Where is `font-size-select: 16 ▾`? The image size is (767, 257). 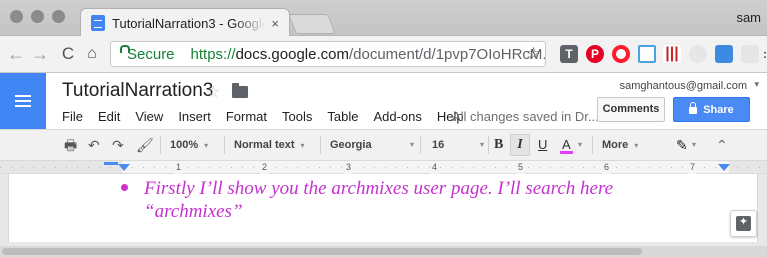 font-size-select: 16 ▾ is located at coordinates (458, 145).